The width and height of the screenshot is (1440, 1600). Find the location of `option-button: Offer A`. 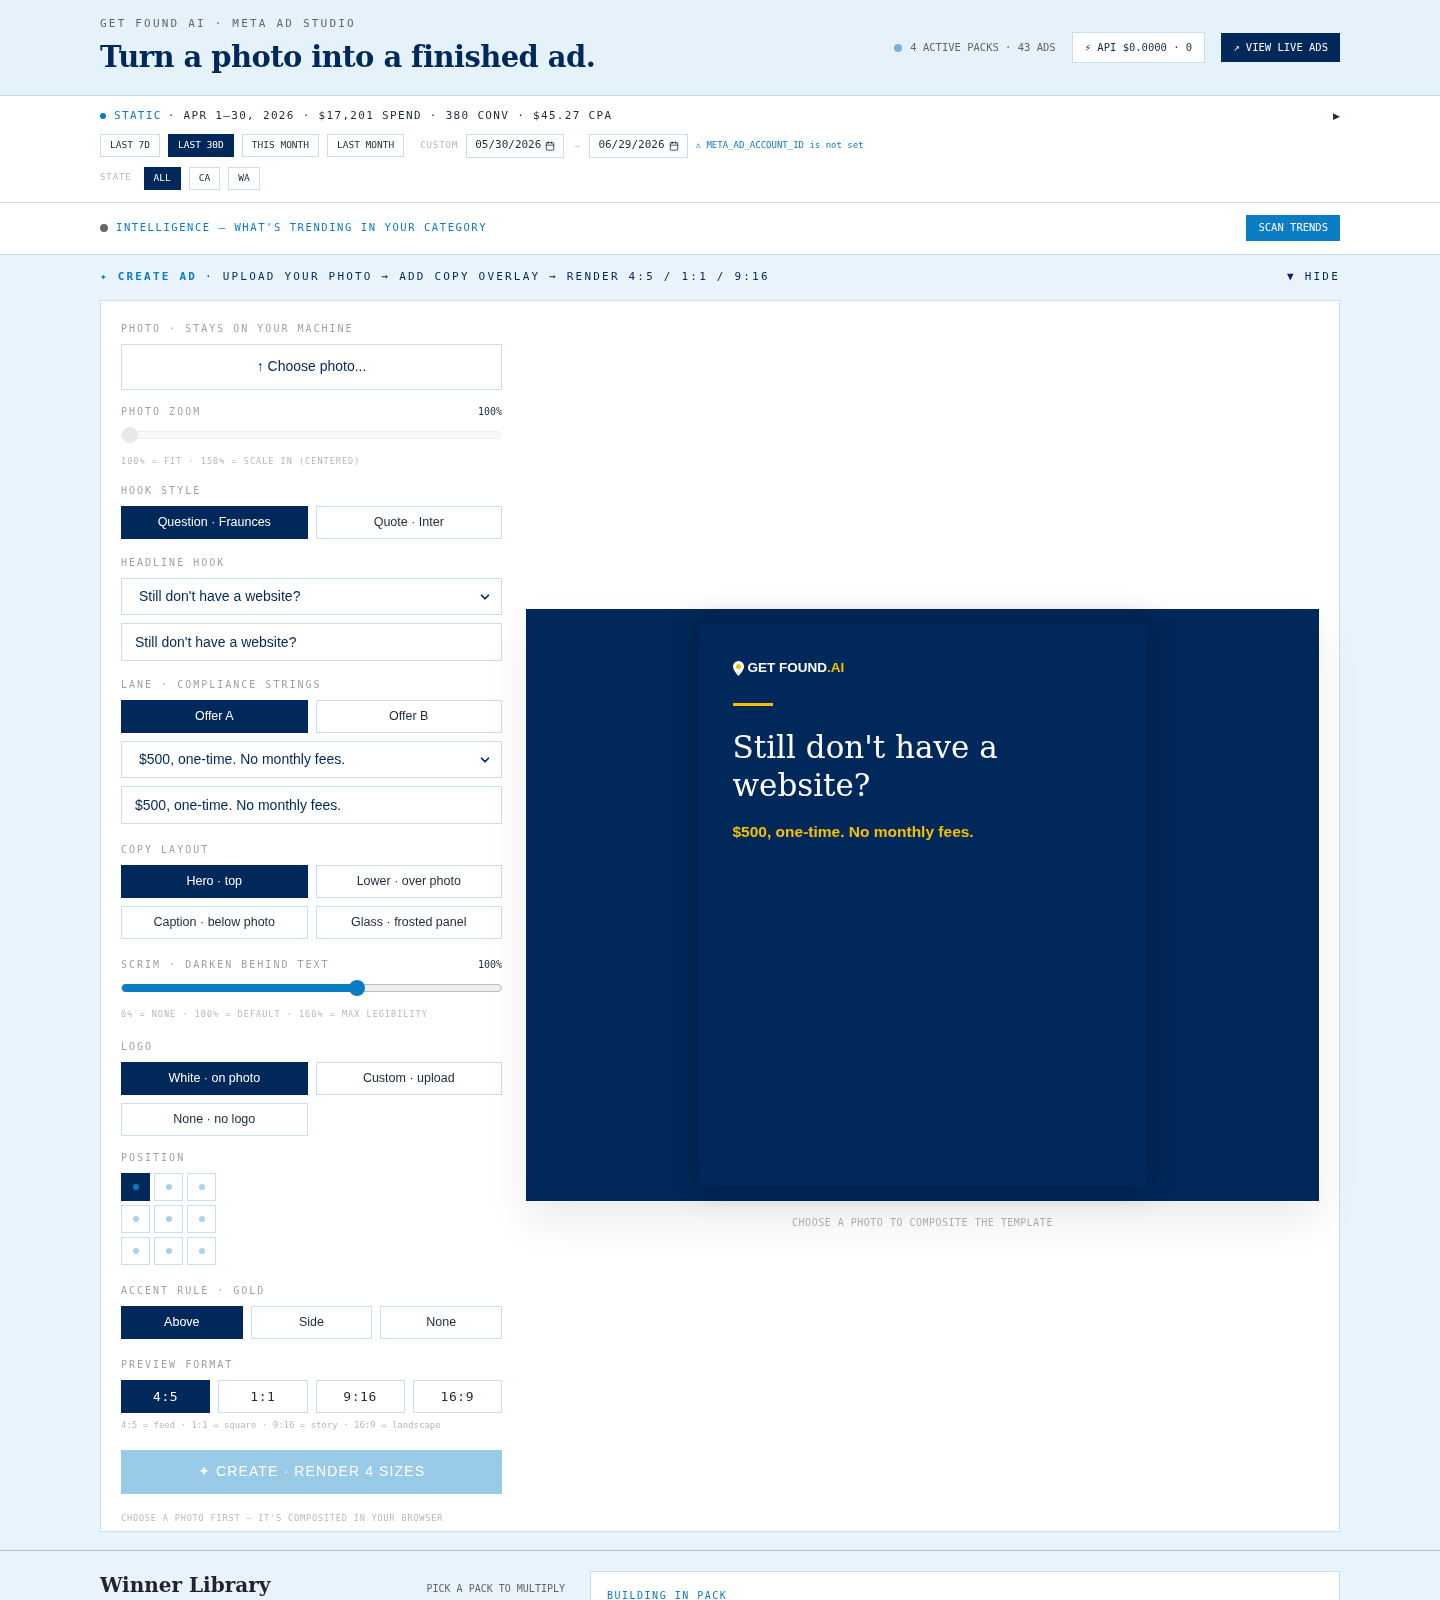

option-button: Offer A is located at coordinates (214, 717).